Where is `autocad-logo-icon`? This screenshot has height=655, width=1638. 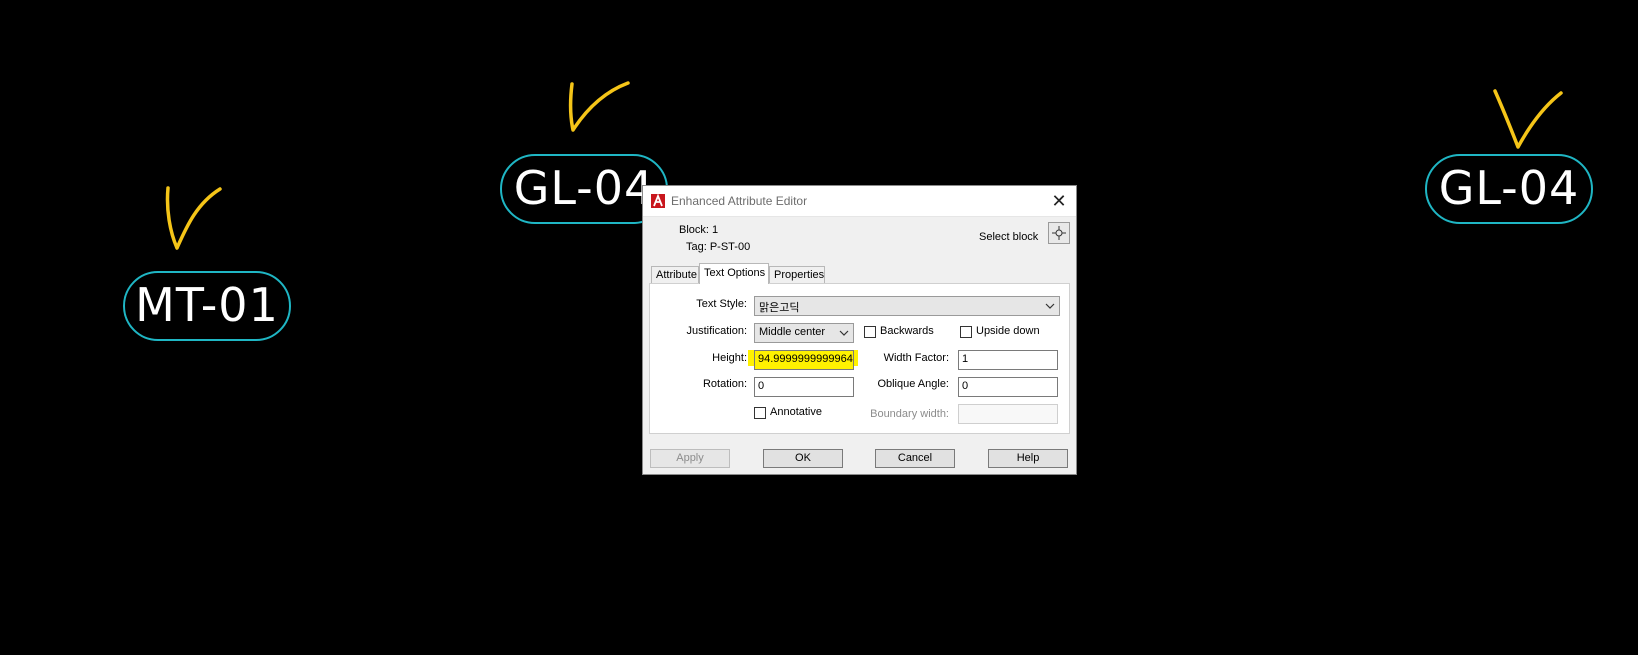 autocad-logo-icon is located at coordinates (658, 201).